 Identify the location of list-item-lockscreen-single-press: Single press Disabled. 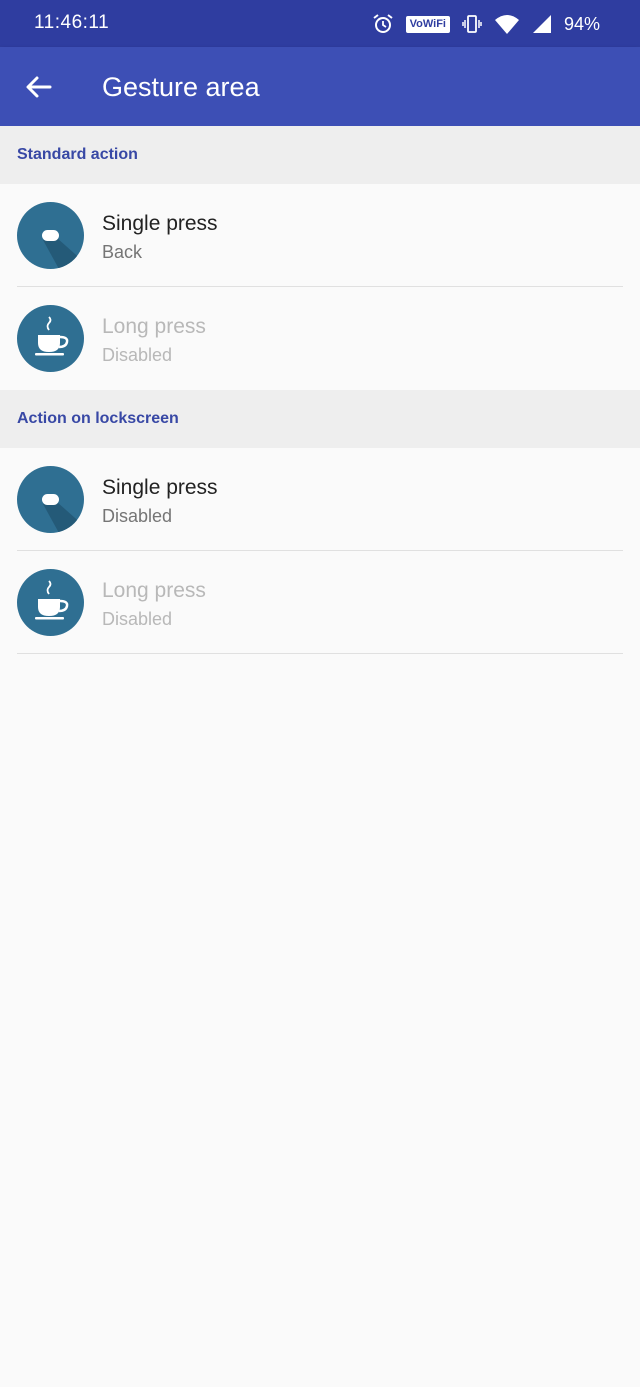
(320, 499).